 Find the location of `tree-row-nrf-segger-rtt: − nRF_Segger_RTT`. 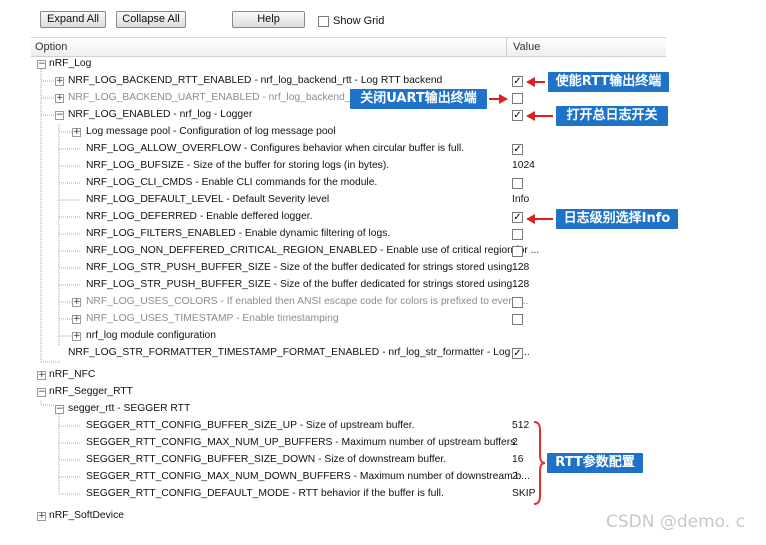

tree-row-nrf-segger-rtt: − nRF_Segger_RTT is located at coordinates (348, 392).